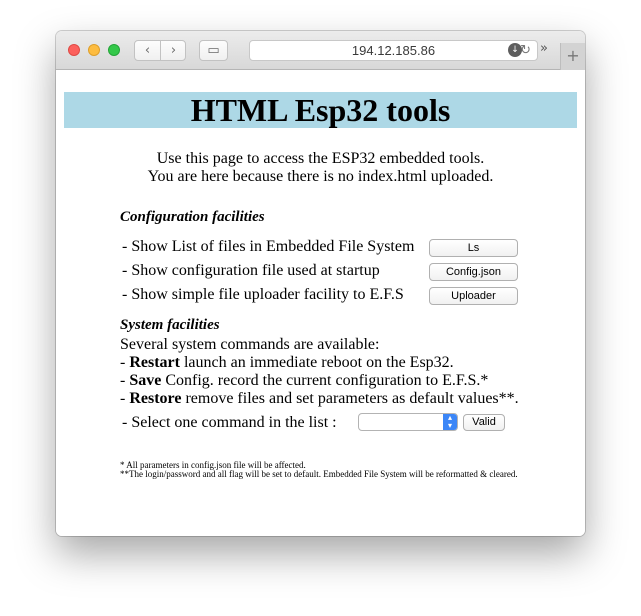  What do you see at coordinates (316, 362) in the screenshot?
I see `command-description: launch an immediate reboot on the Esp32.` at bounding box center [316, 362].